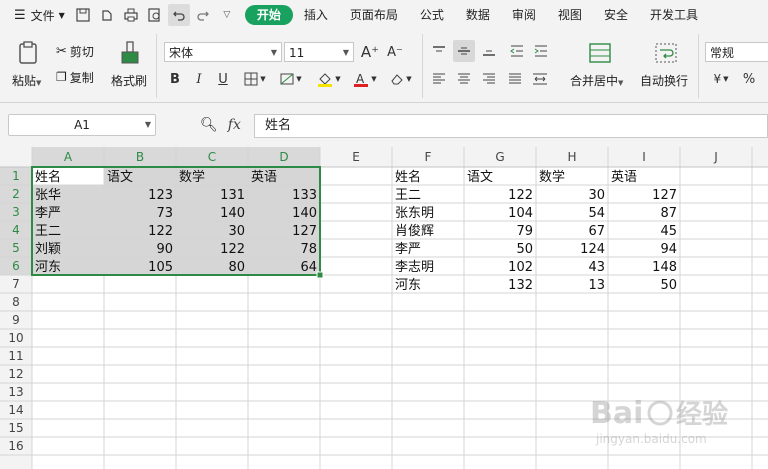  Describe the element at coordinates (439, 51) in the screenshot. I see `align-top-button` at that location.